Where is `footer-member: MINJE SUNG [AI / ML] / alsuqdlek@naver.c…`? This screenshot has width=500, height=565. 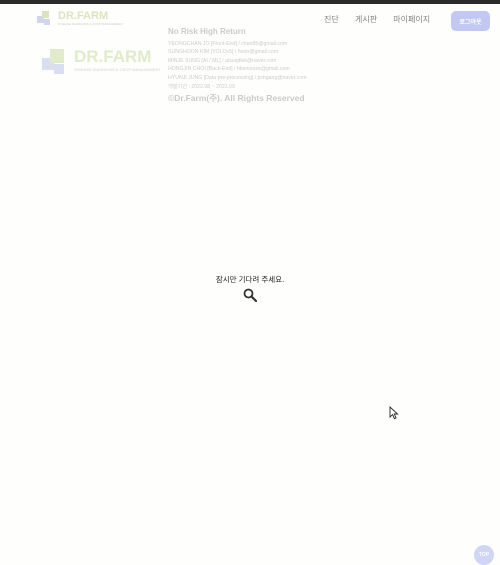 footer-member: MINJE SUNG [AI / ML] / alsuqdlek@naver.c… is located at coordinates (222, 60).